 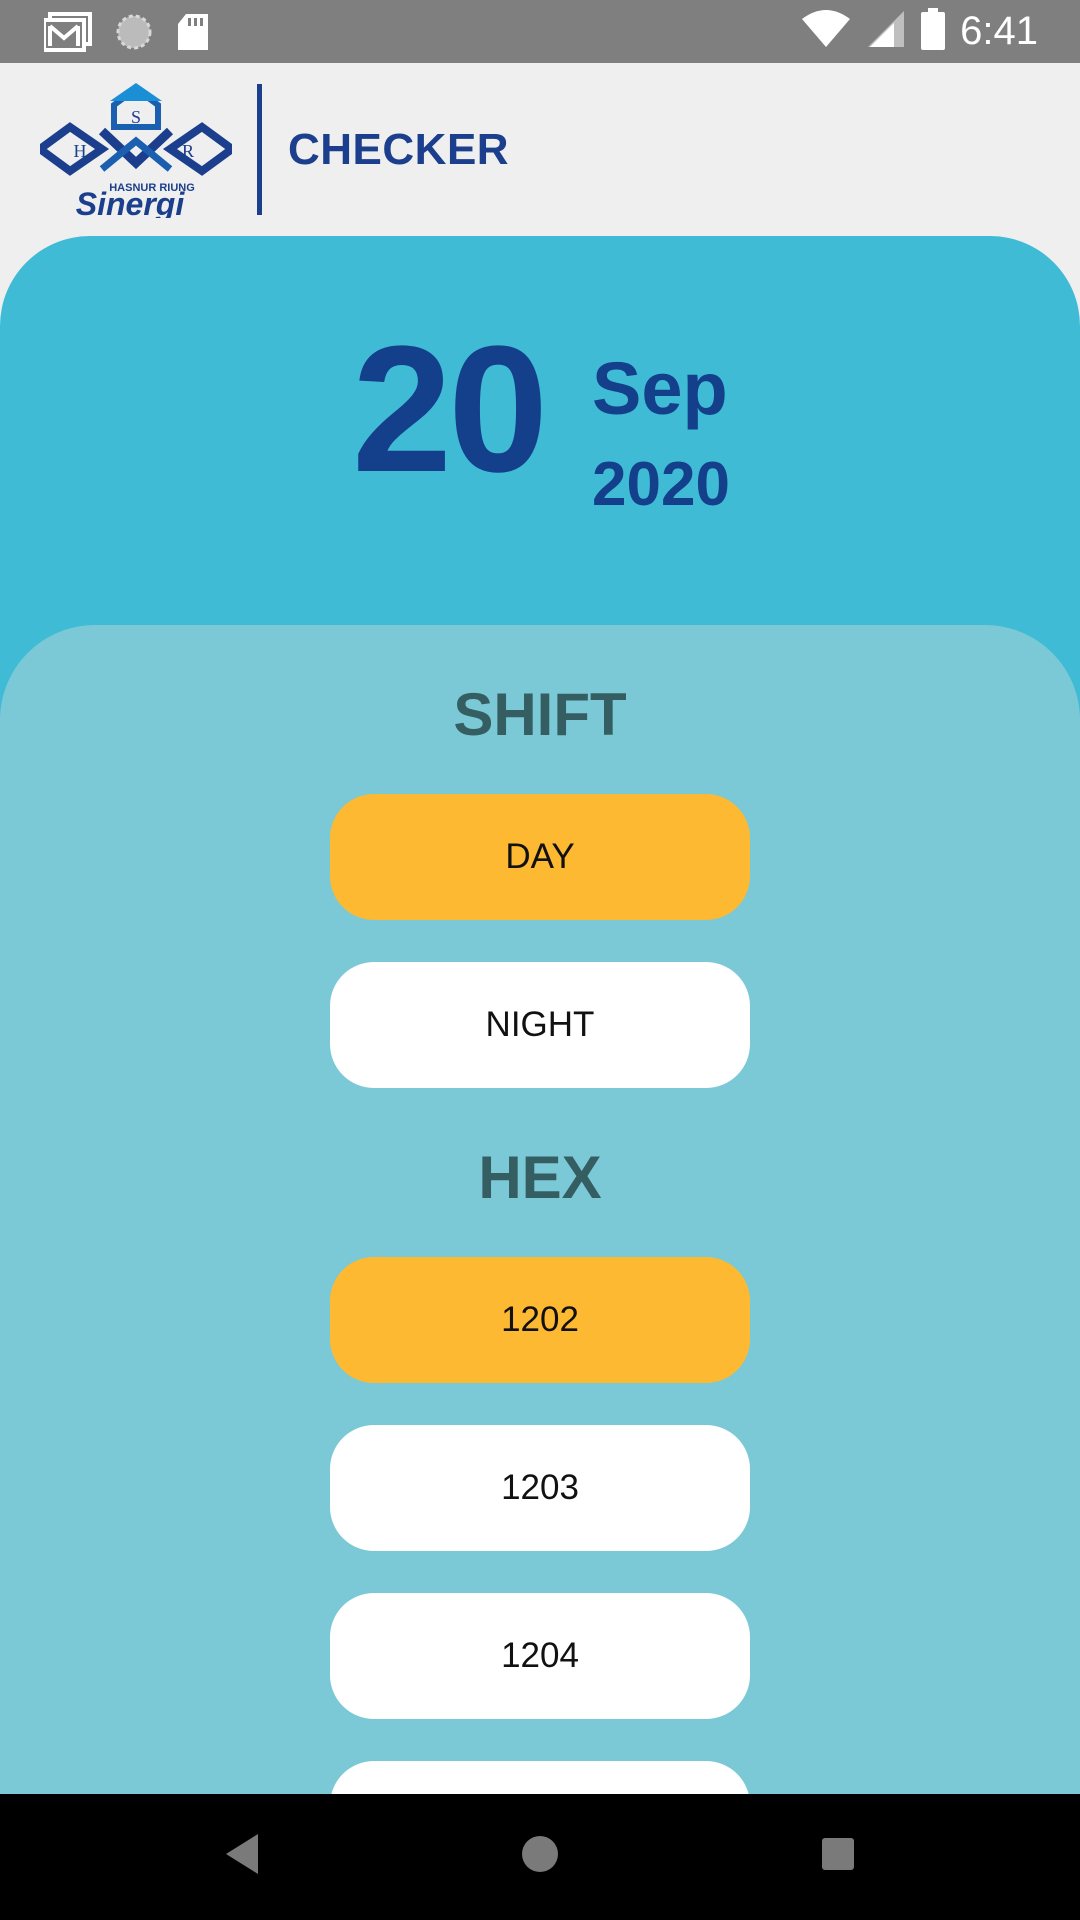 I want to click on back-icon, so click(x=242, y=1856).